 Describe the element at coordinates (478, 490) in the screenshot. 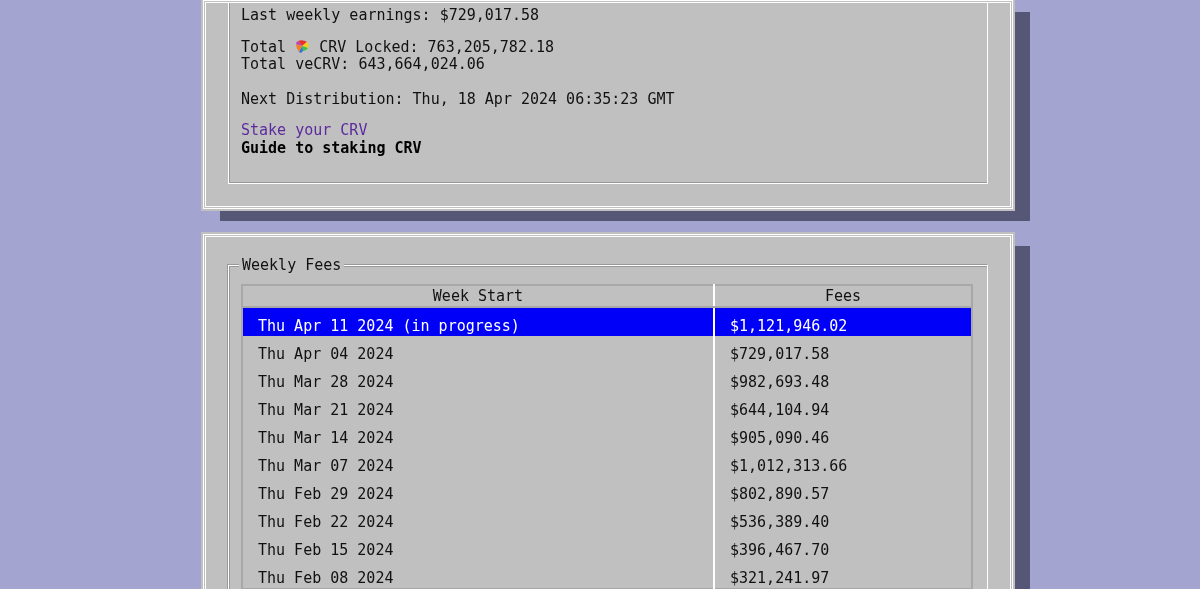

I see `table-cell: Thu Feb 29 2024` at that location.